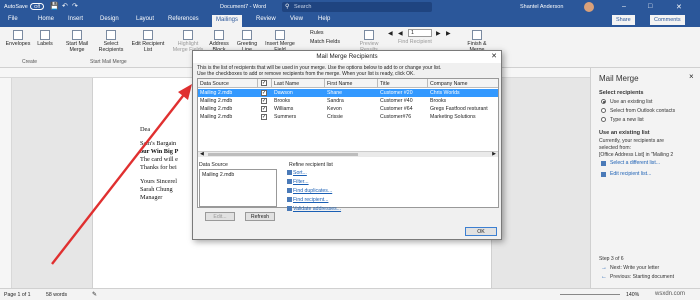 The width and height of the screenshot is (700, 300). Describe the element at coordinates (463, 83) in the screenshot. I see `column-header-company: Company Name` at that location.